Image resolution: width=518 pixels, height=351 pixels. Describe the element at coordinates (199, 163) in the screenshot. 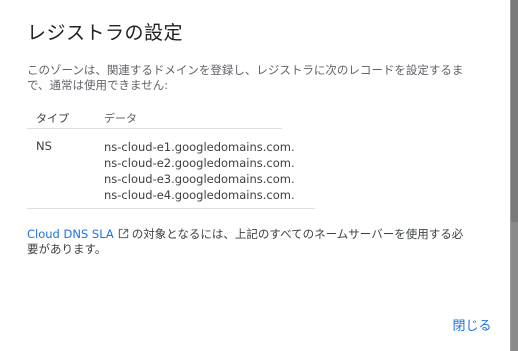

I see `nameserver-value: ns-cloud-e2.googledomains.com.` at that location.